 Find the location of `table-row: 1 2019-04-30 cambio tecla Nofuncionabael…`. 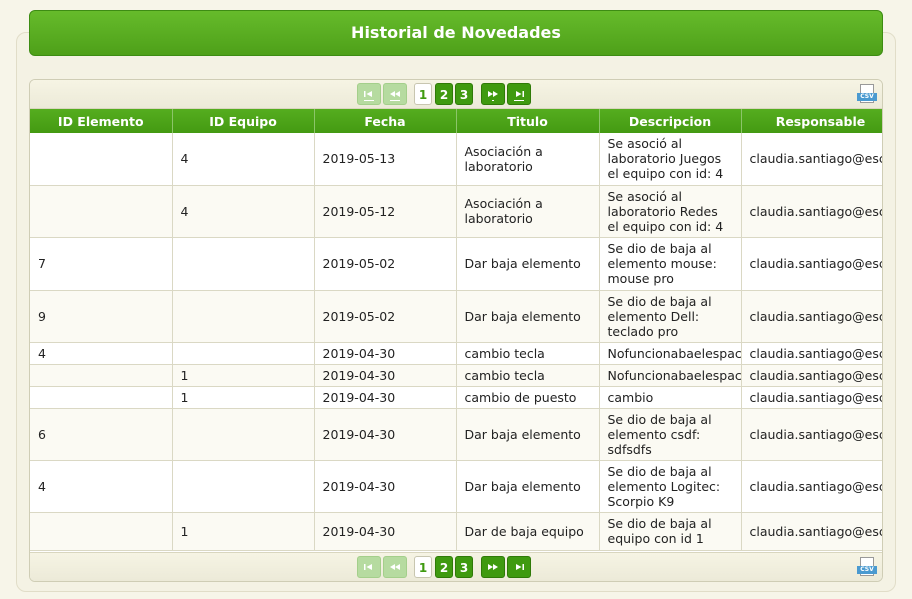

table-row: 1 2019-04-30 cambio tecla Nofuncionabael… is located at coordinates (456, 375).